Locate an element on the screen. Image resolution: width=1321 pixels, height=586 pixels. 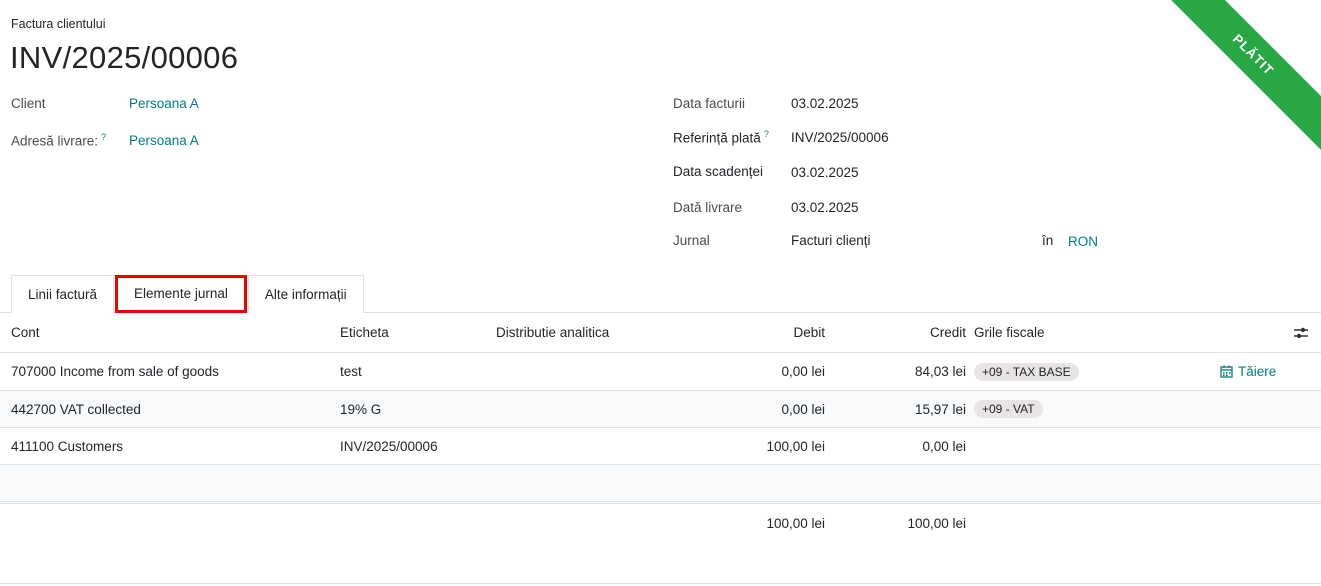
account-cell: 707000 Income from sale of goods is located at coordinates (115, 371).